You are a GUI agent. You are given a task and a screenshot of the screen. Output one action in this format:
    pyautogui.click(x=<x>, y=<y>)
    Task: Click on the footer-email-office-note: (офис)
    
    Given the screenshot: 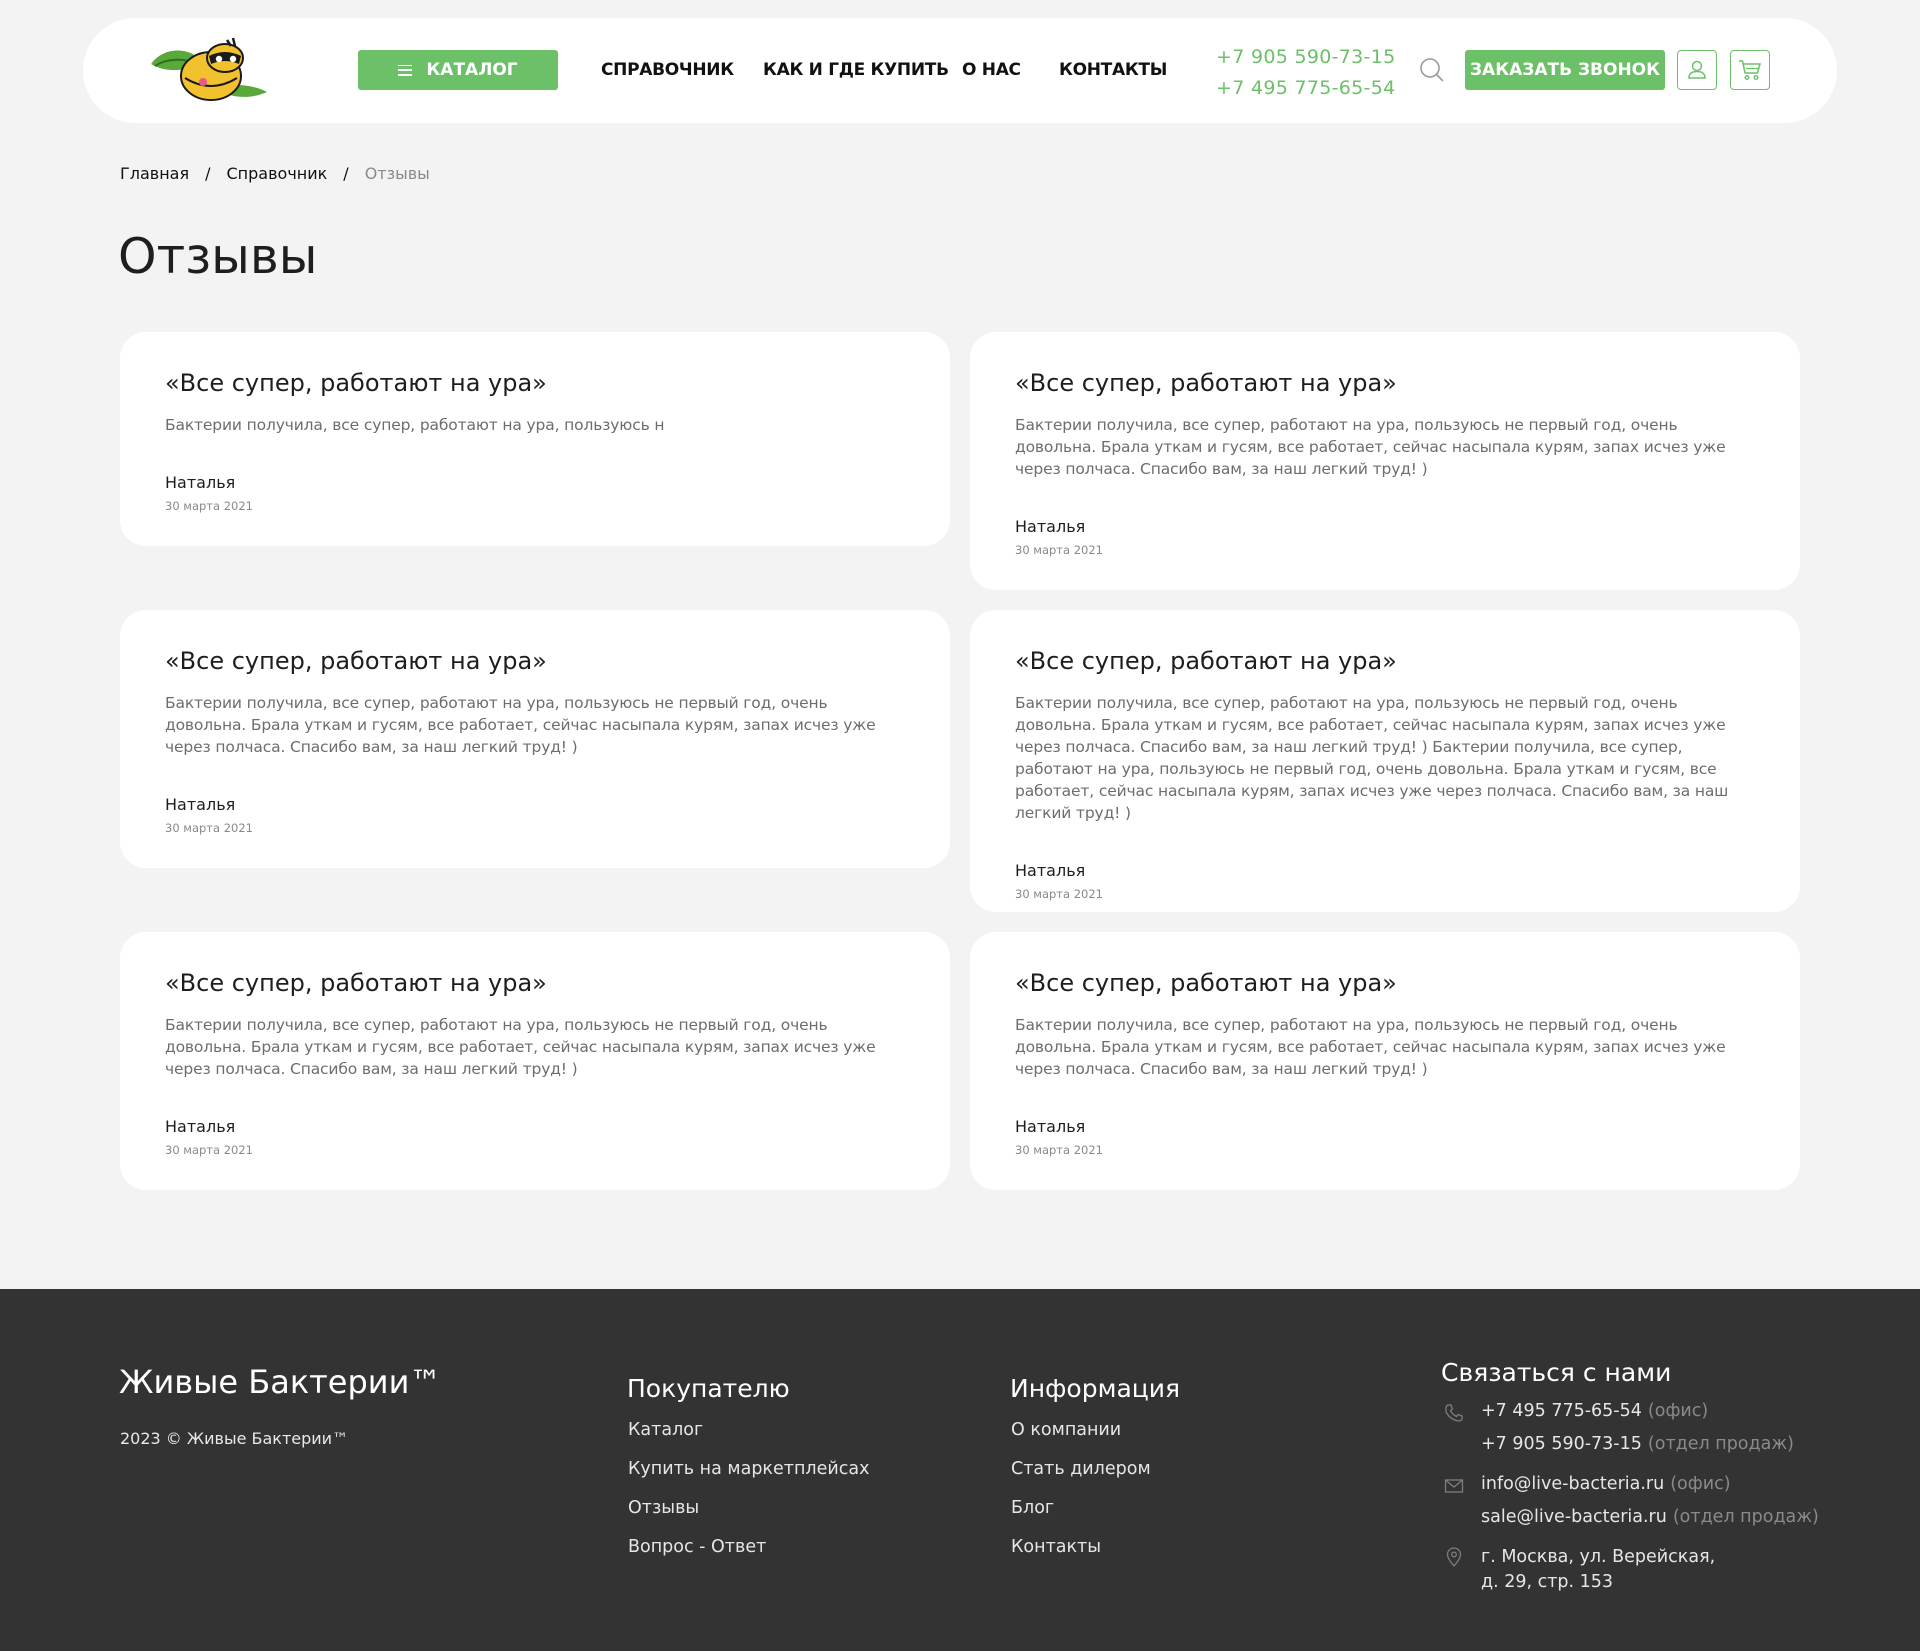 What is the action you would take?
    pyautogui.click(x=1700, y=1484)
    